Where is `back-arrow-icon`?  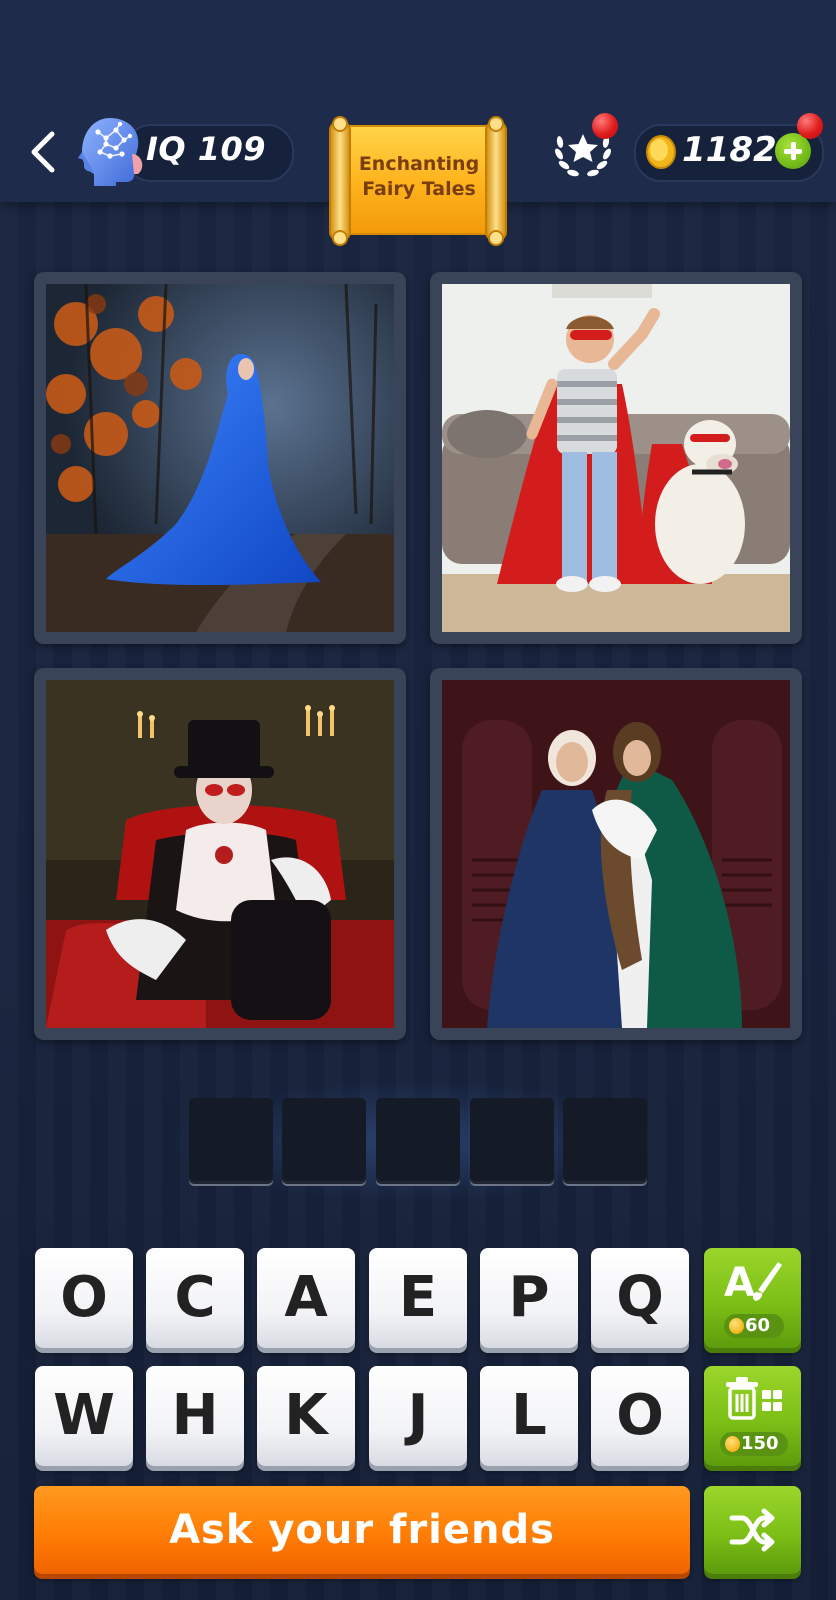
back-arrow-icon is located at coordinates (44, 152).